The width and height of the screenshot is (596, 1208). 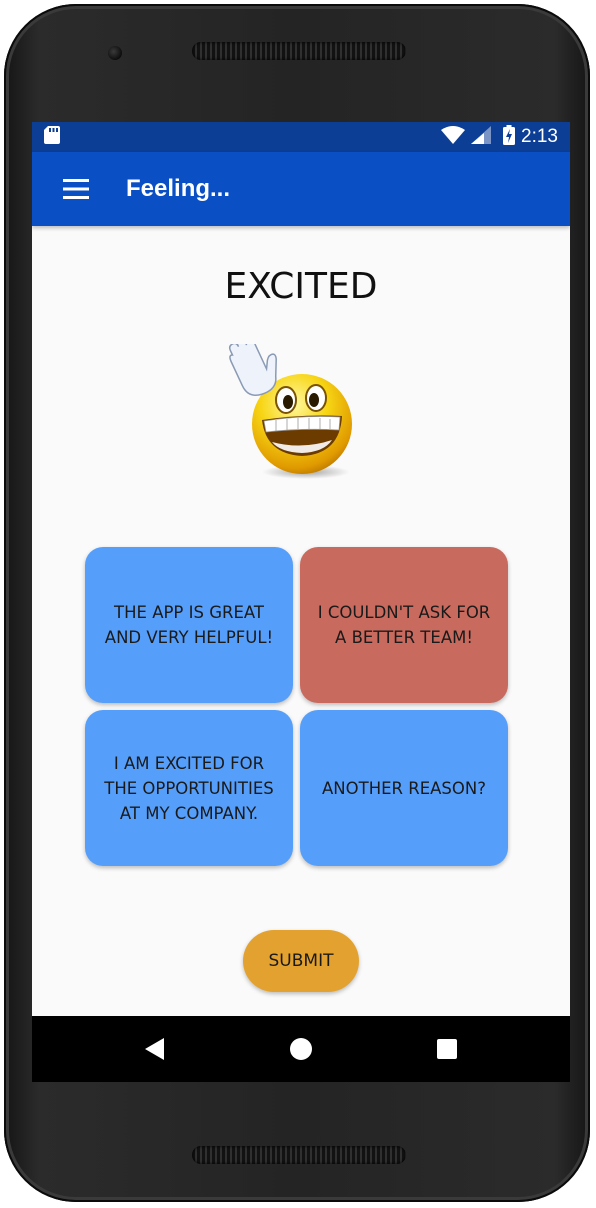 I want to click on reason-option-4: ANOTHER REASON?, so click(x=404, y=788).